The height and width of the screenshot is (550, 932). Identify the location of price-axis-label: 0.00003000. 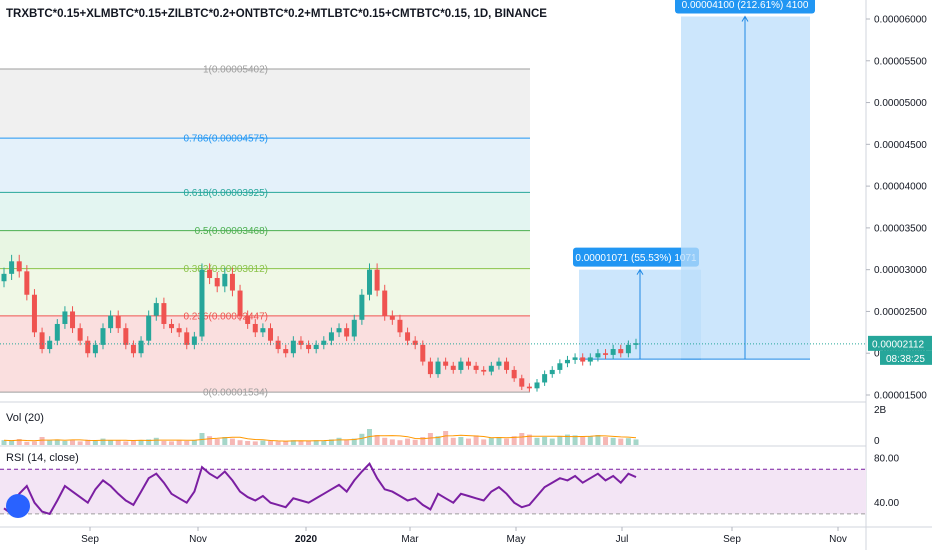
(900, 270).